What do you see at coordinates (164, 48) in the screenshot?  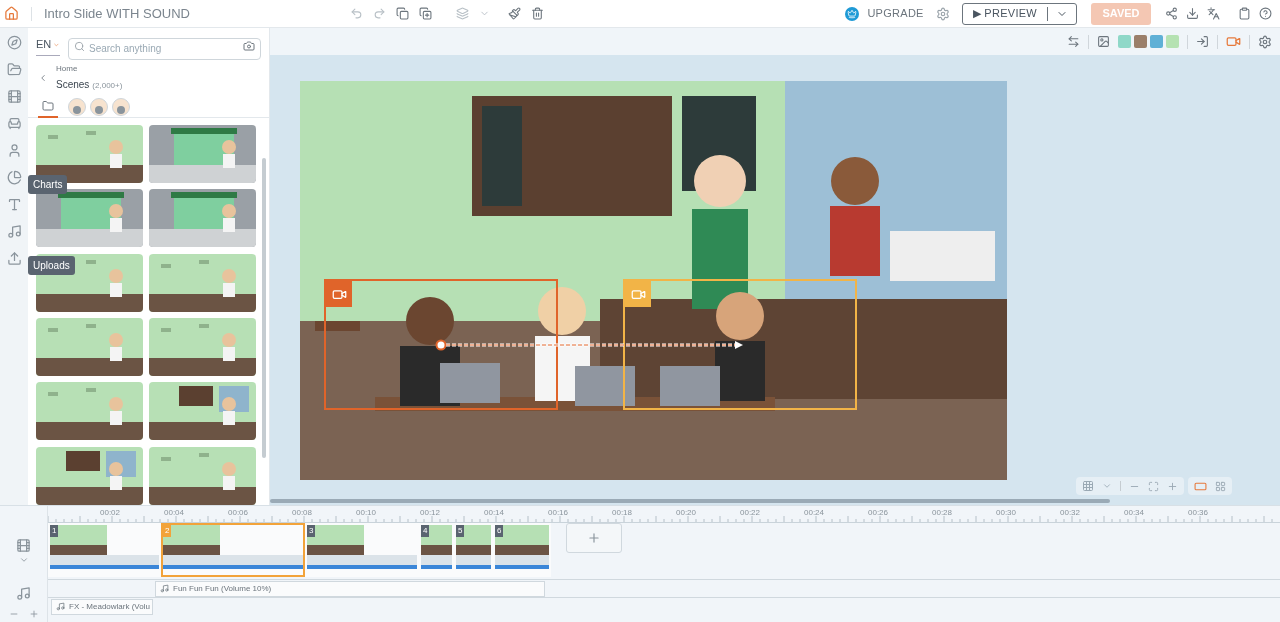 I see `search-field: Search anything` at bounding box center [164, 48].